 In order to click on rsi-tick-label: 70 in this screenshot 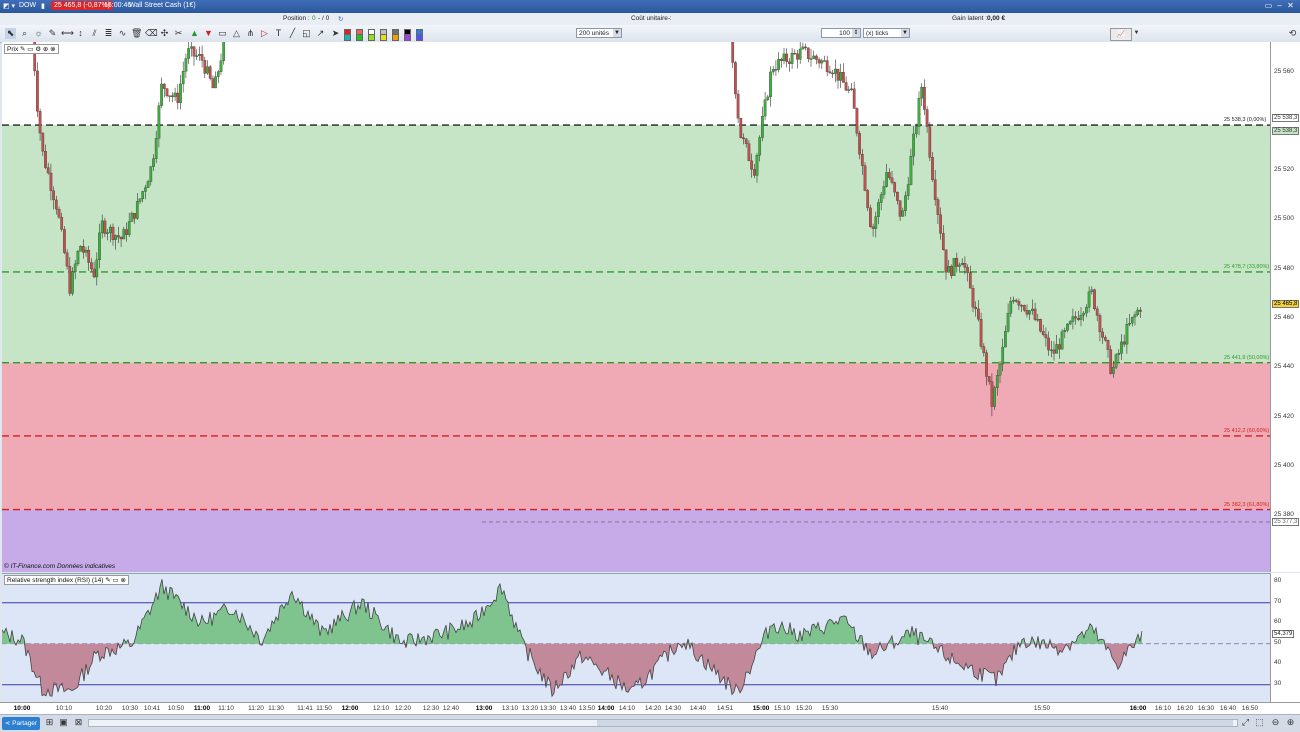, I will do `click(1278, 601)`.